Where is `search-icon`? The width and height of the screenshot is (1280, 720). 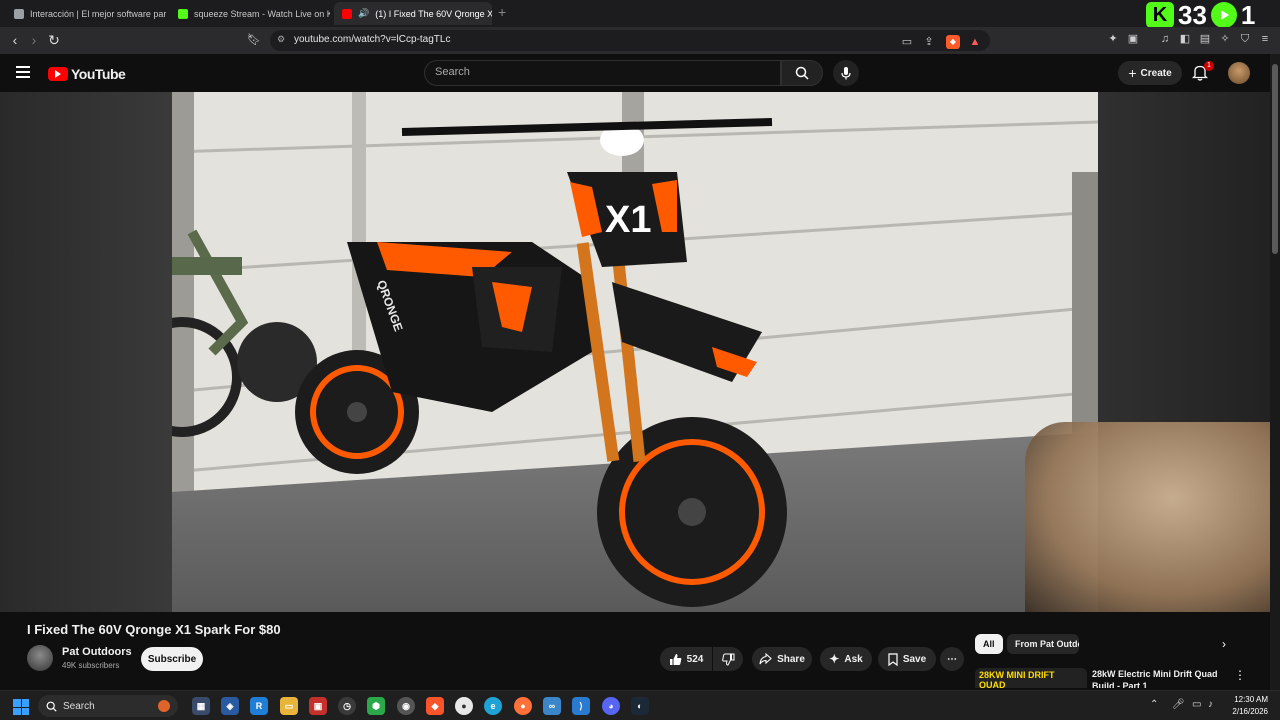
search-icon is located at coordinates (802, 73).